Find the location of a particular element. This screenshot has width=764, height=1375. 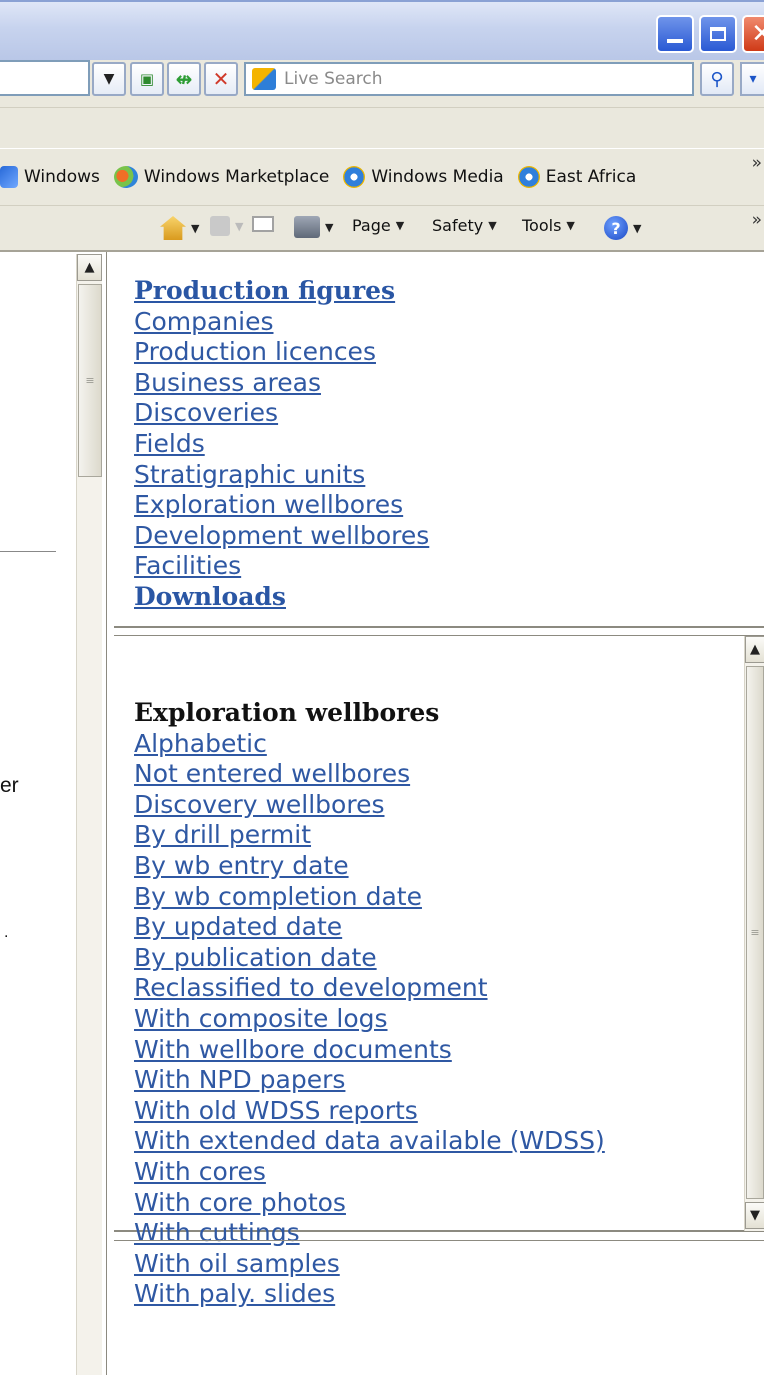

link-label: East Africa is located at coordinates (591, 177).